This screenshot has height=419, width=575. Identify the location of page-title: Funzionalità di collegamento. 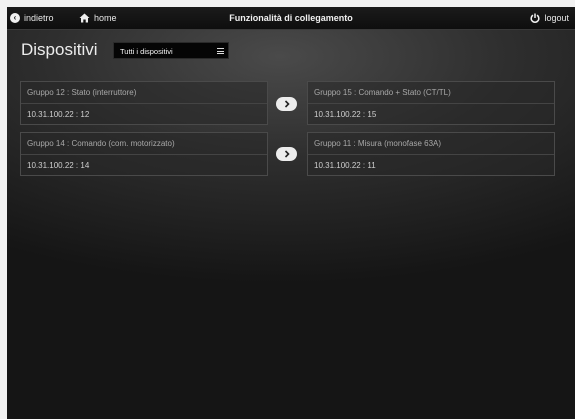
(291, 18).